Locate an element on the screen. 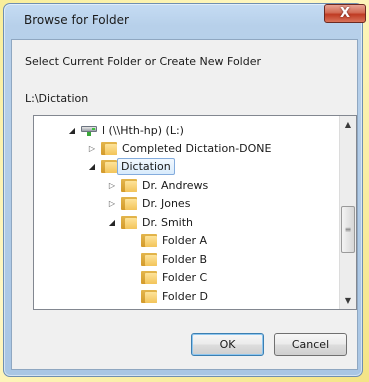  tree-item-label: Completed Dictation-DONE is located at coordinates (197, 148).